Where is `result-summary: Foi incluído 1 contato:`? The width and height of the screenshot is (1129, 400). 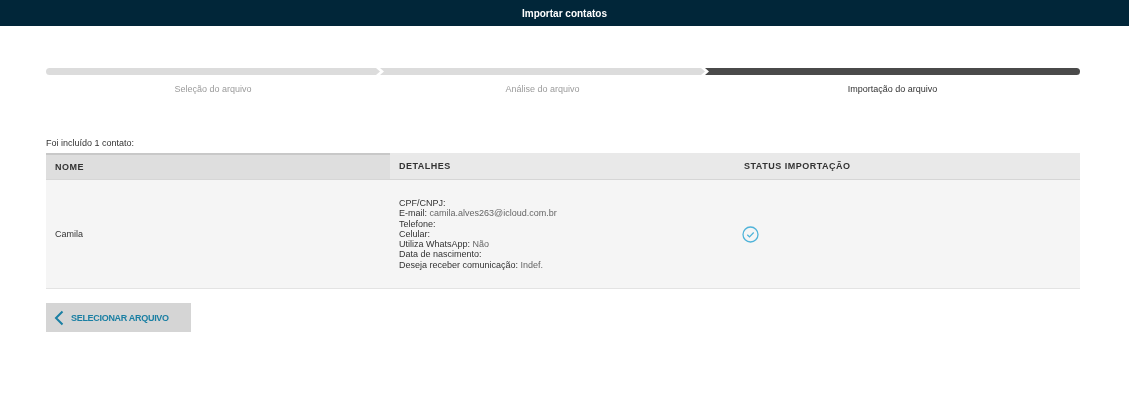
result-summary: Foi incluído 1 contato: is located at coordinates (90, 143).